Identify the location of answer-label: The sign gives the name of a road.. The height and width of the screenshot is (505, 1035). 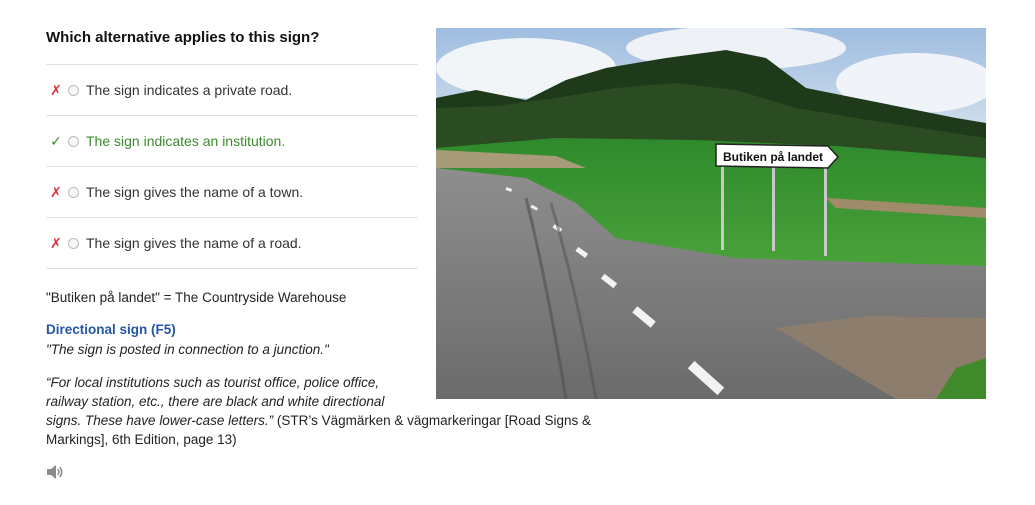
(194, 243).